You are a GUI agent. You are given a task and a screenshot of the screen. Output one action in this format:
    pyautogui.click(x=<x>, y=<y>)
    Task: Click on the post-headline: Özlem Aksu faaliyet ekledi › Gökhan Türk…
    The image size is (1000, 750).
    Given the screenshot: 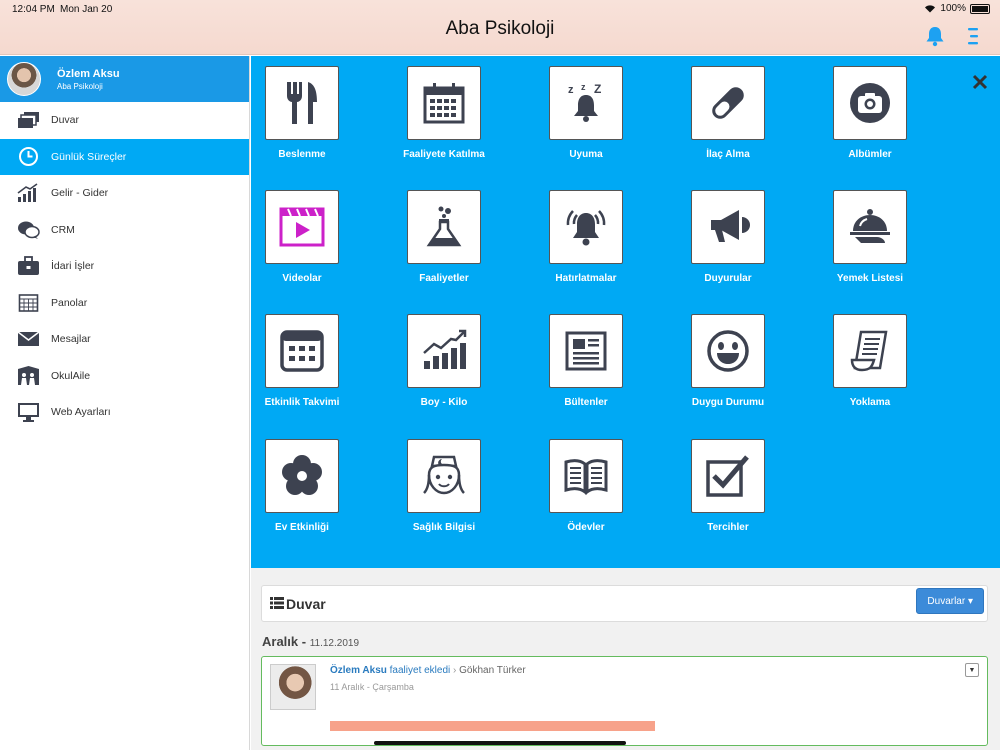 What is the action you would take?
    pyautogui.click(x=428, y=670)
    